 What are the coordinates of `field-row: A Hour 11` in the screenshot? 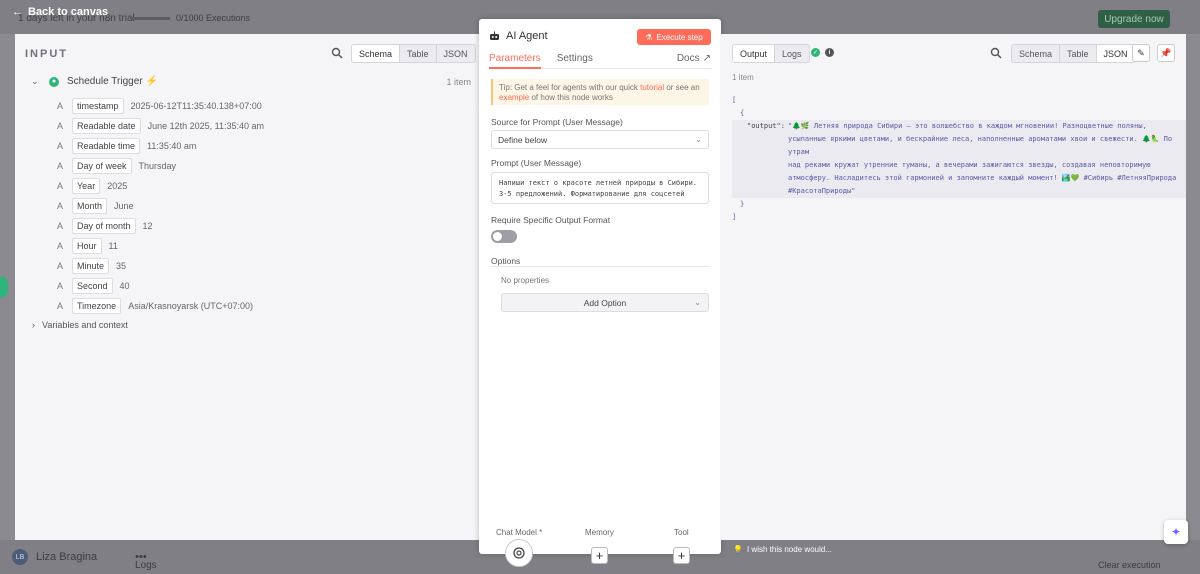 It's located at (160, 246).